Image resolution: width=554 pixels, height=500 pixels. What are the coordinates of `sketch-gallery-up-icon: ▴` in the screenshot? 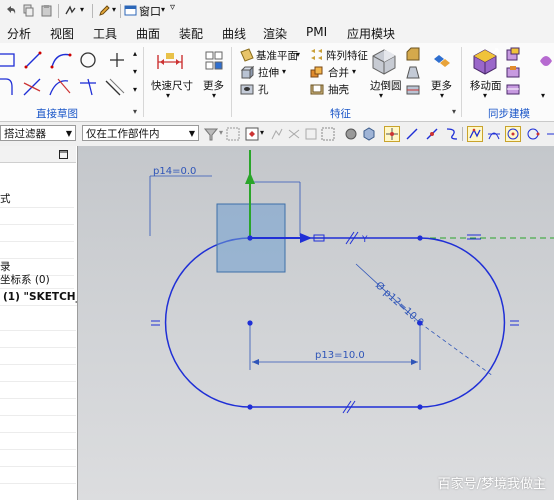 It's located at (135, 53).